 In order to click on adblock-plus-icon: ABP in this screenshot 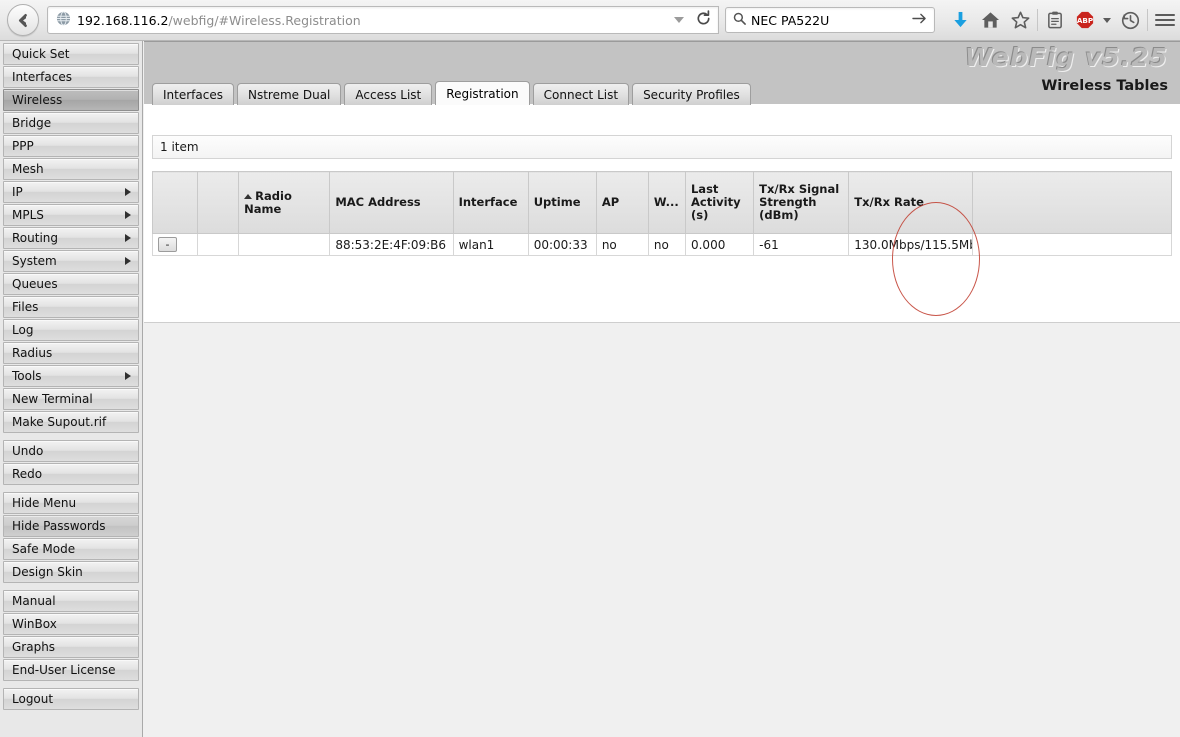, I will do `click(1085, 20)`.